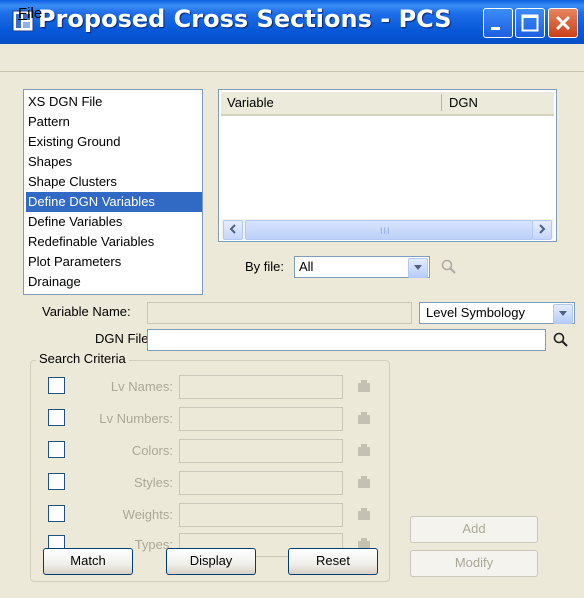  Describe the element at coordinates (147, 514) in the screenshot. I see `weights-label: Weights:` at that location.